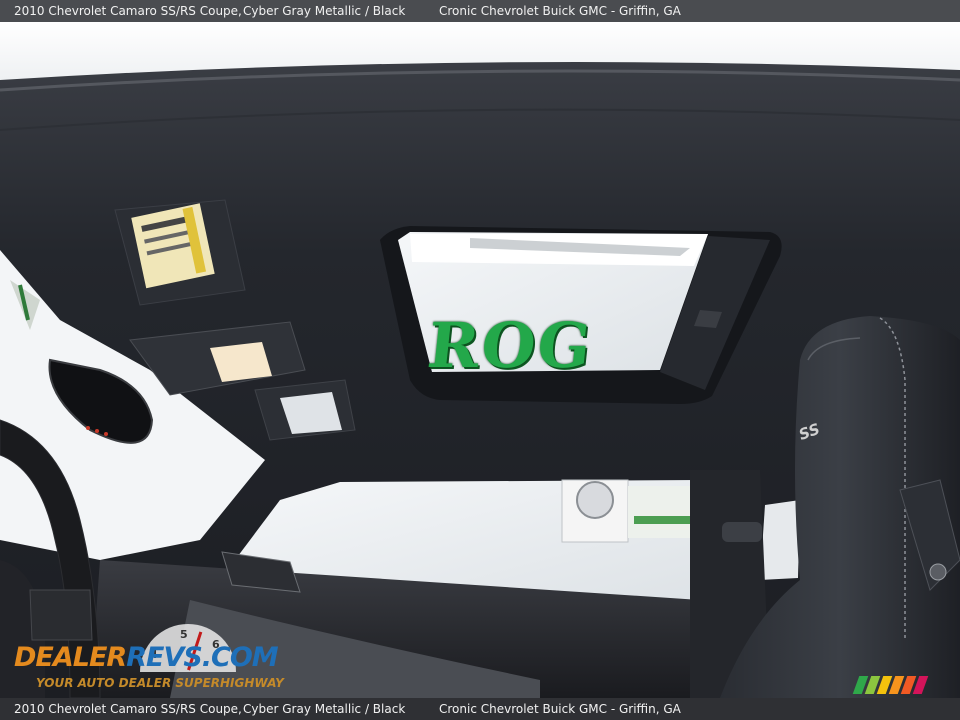 This screenshot has width=960, height=720. Describe the element at coordinates (202, 657) in the screenshot. I see `logo-part-revs: REVS.COM` at that location.